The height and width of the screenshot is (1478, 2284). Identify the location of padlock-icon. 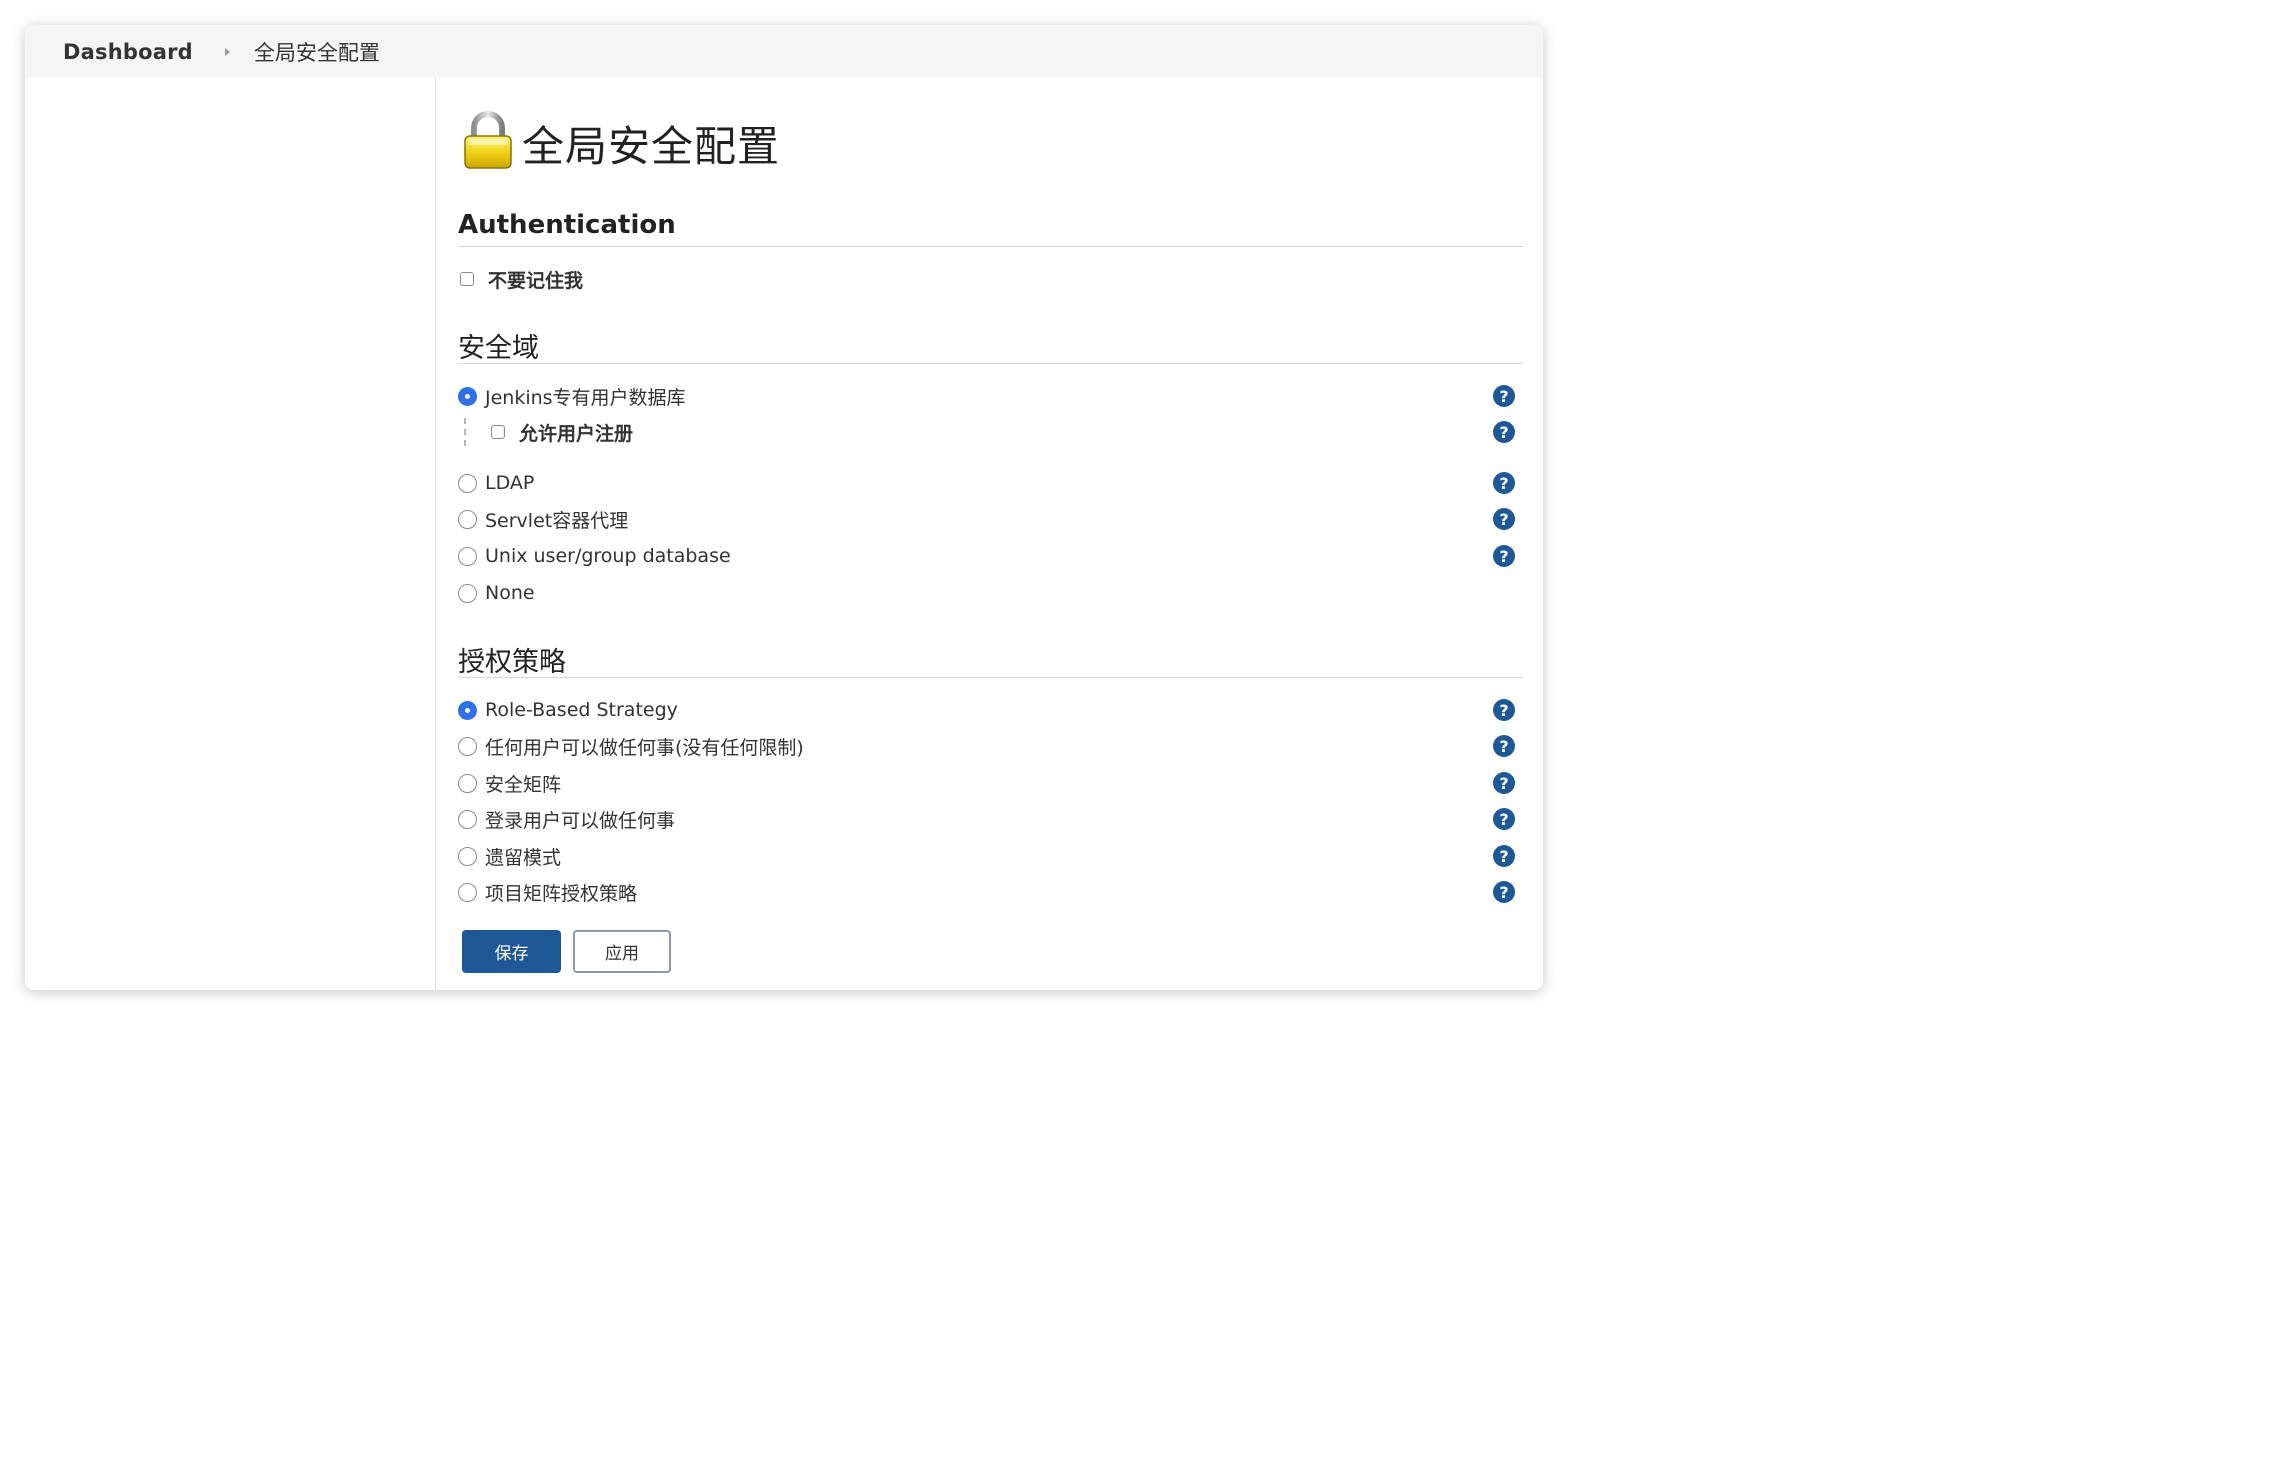
(488, 143).